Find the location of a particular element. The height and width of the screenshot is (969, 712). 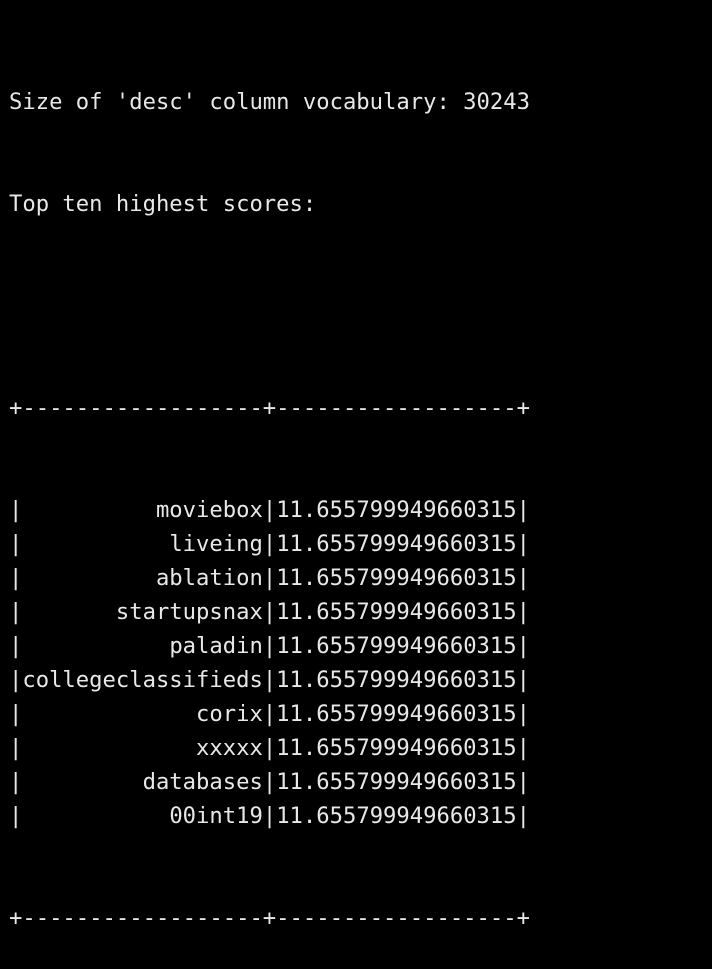

word-cell: paladin is located at coordinates (216, 646).